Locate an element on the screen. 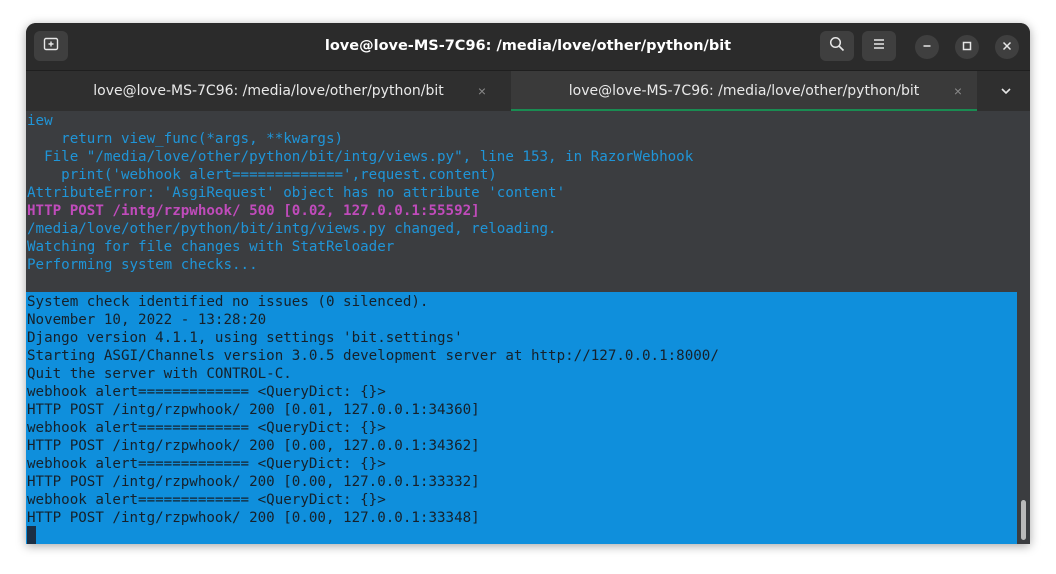 Image resolution: width=1056 pixels, height=574 pixels. minimize-icon is located at coordinates (927, 47).